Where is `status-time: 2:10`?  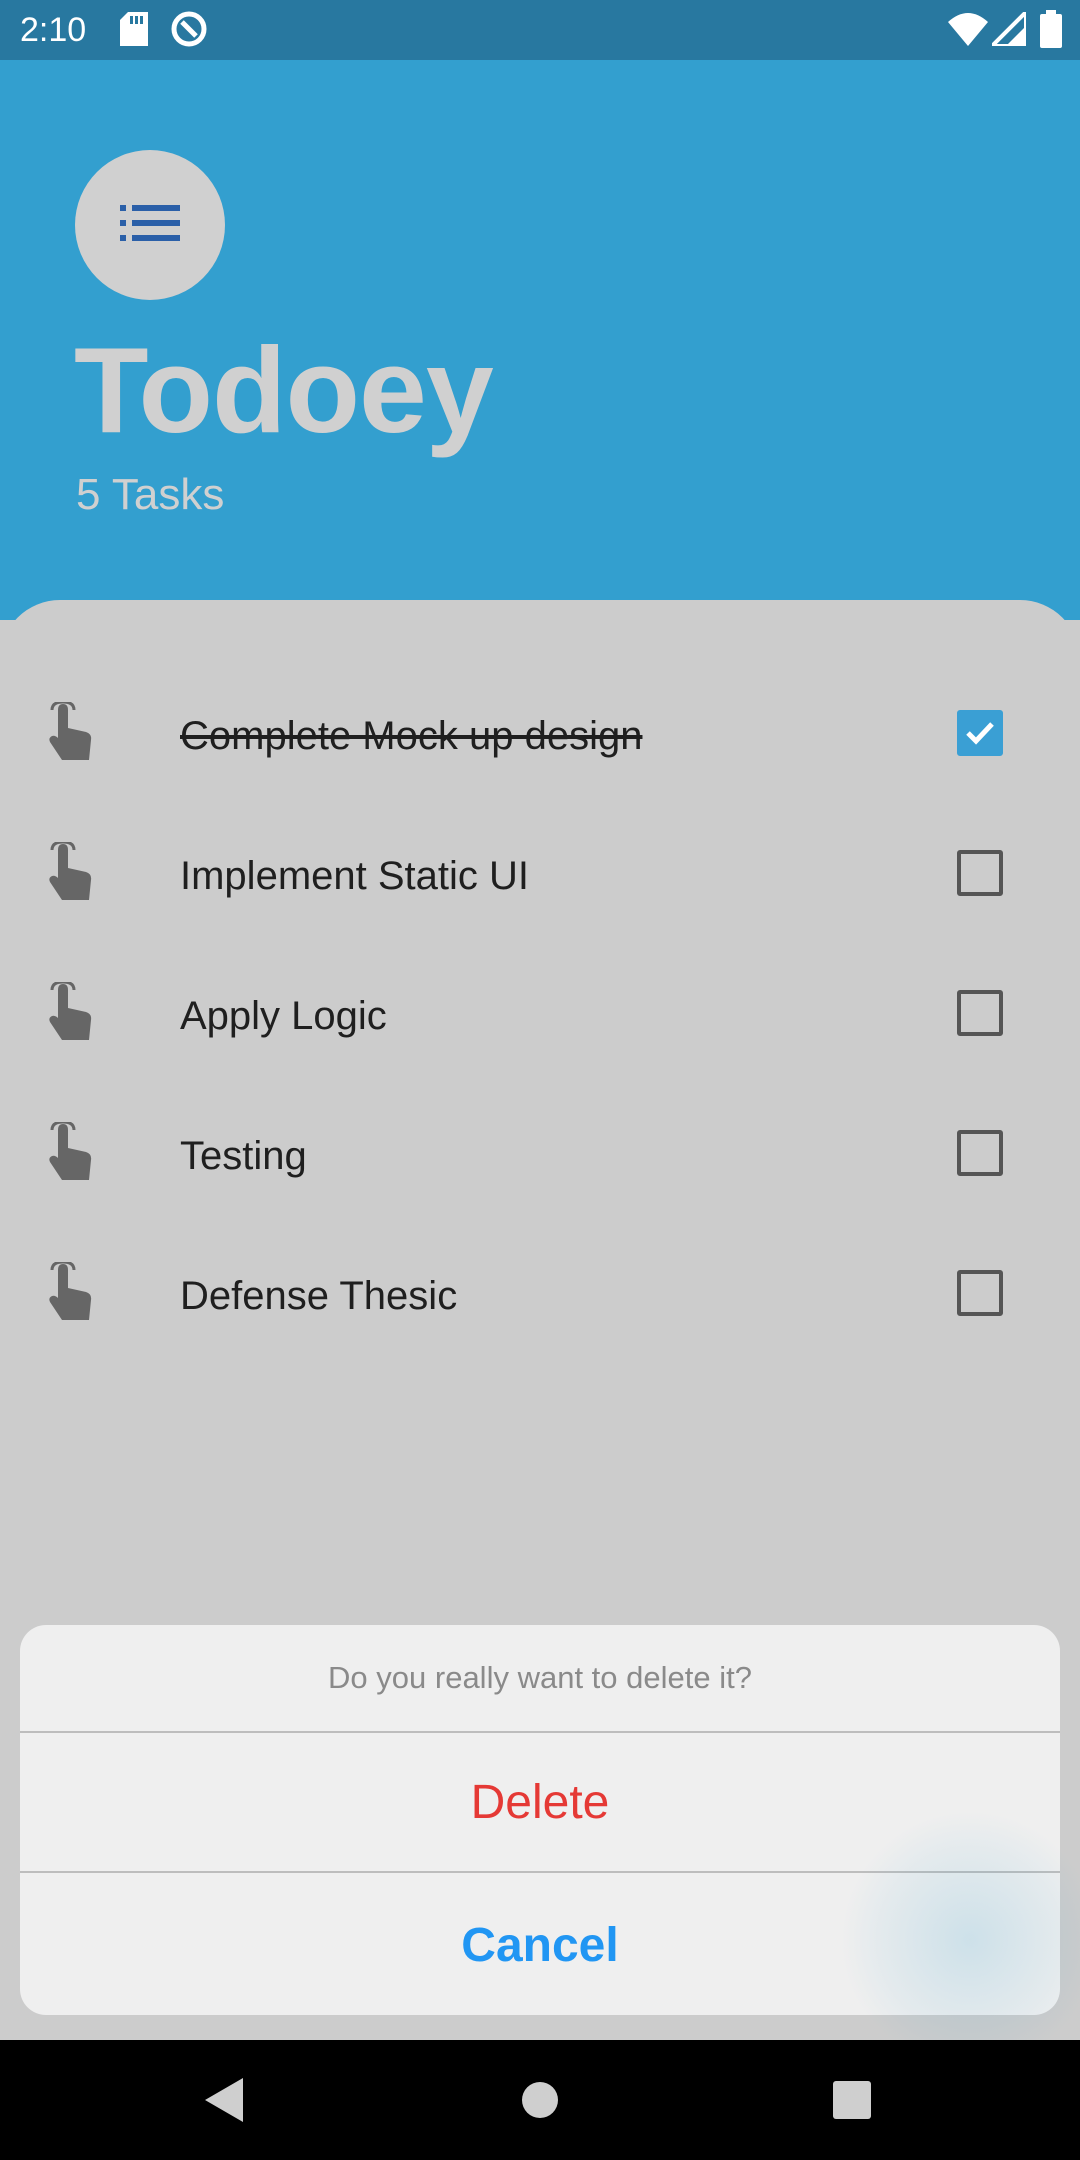
status-time: 2:10 is located at coordinates (53, 30).